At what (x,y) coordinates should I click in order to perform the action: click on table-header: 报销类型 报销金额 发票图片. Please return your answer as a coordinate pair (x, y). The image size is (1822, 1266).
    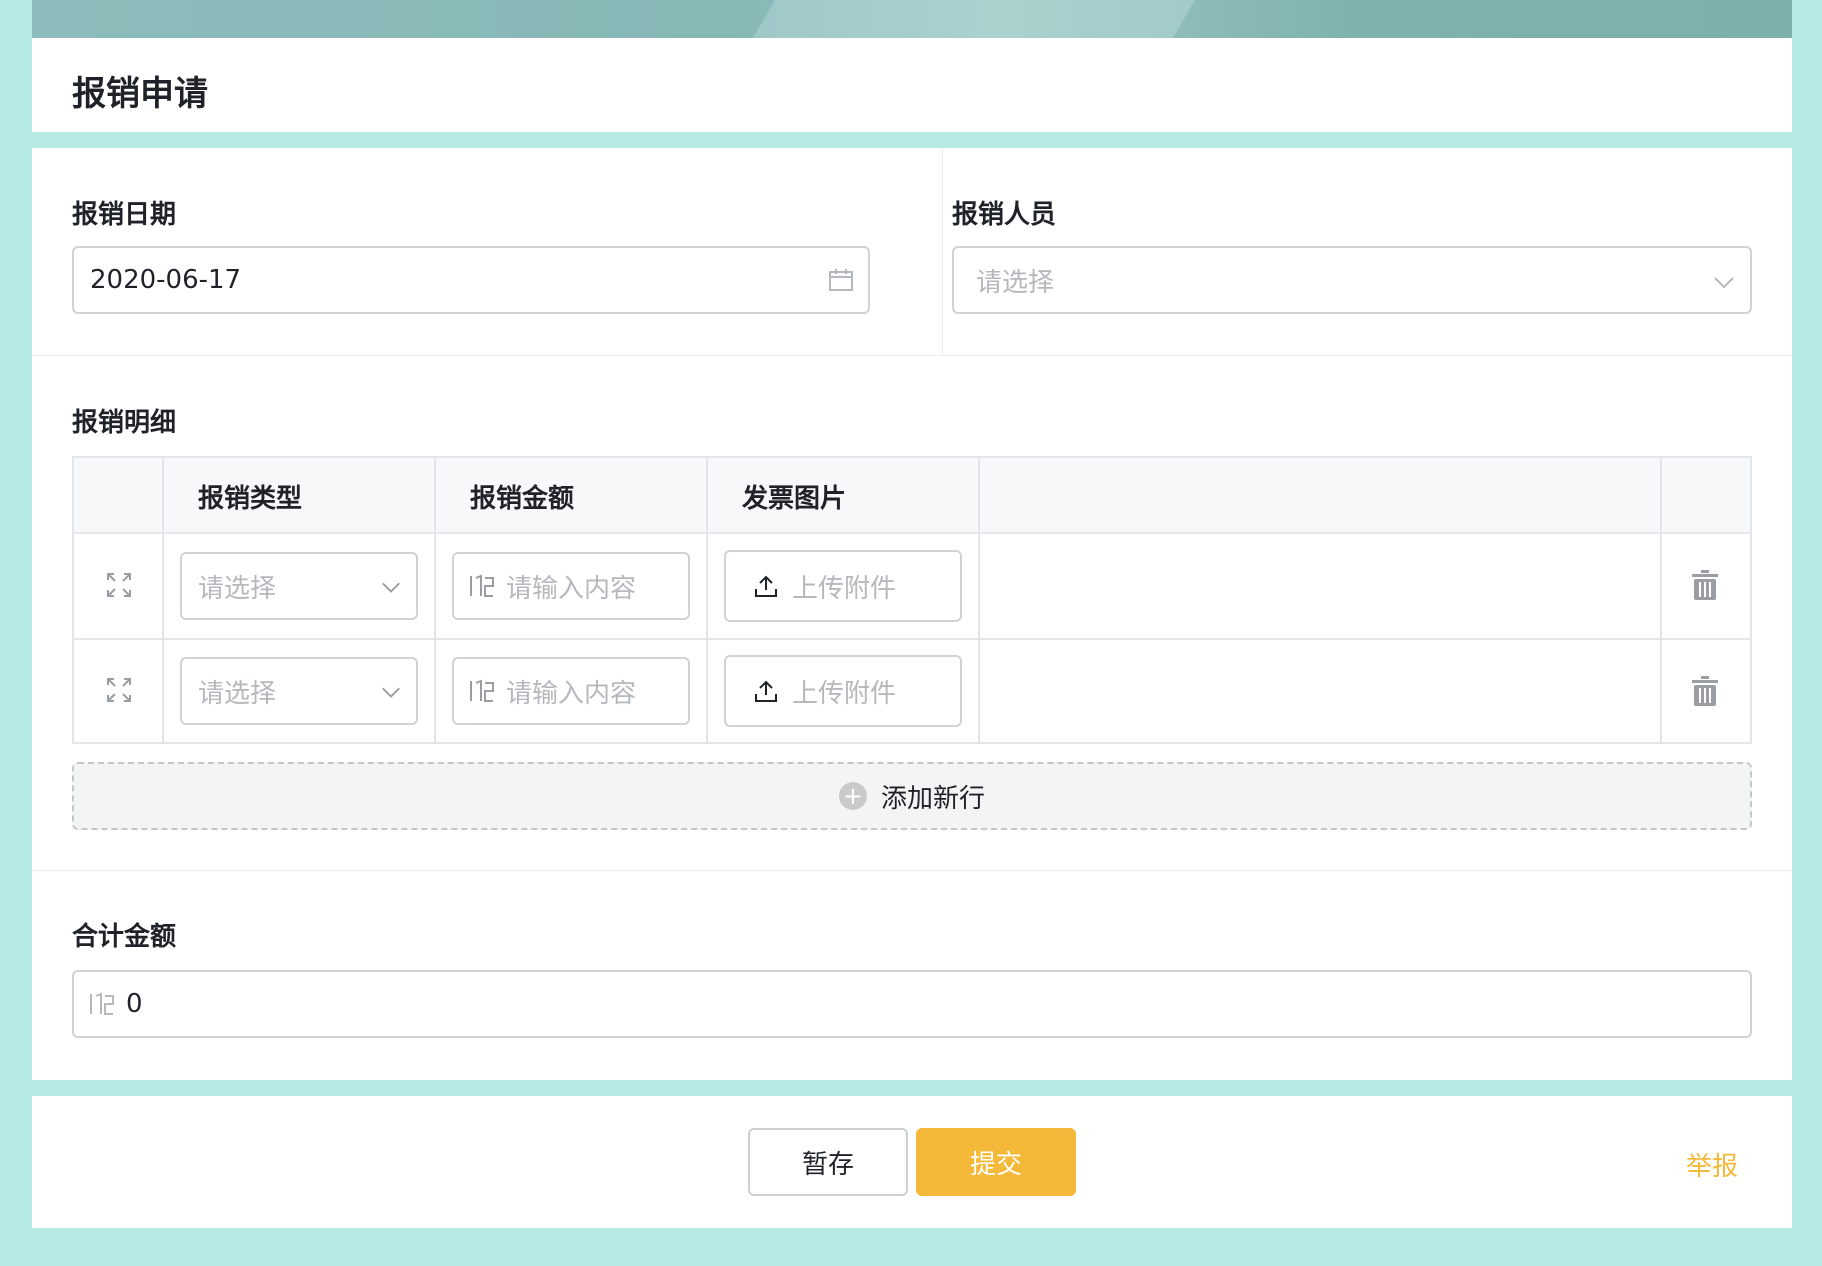
    Looking at the image, I should click on (912, 496).